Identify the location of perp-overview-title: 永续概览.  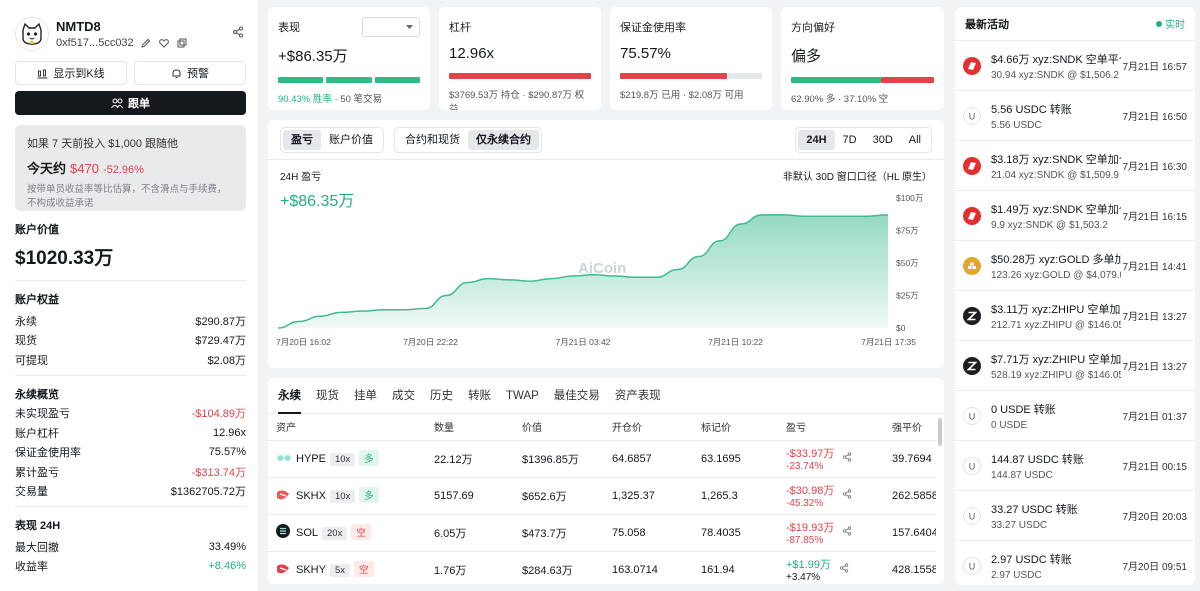
(37, 394).